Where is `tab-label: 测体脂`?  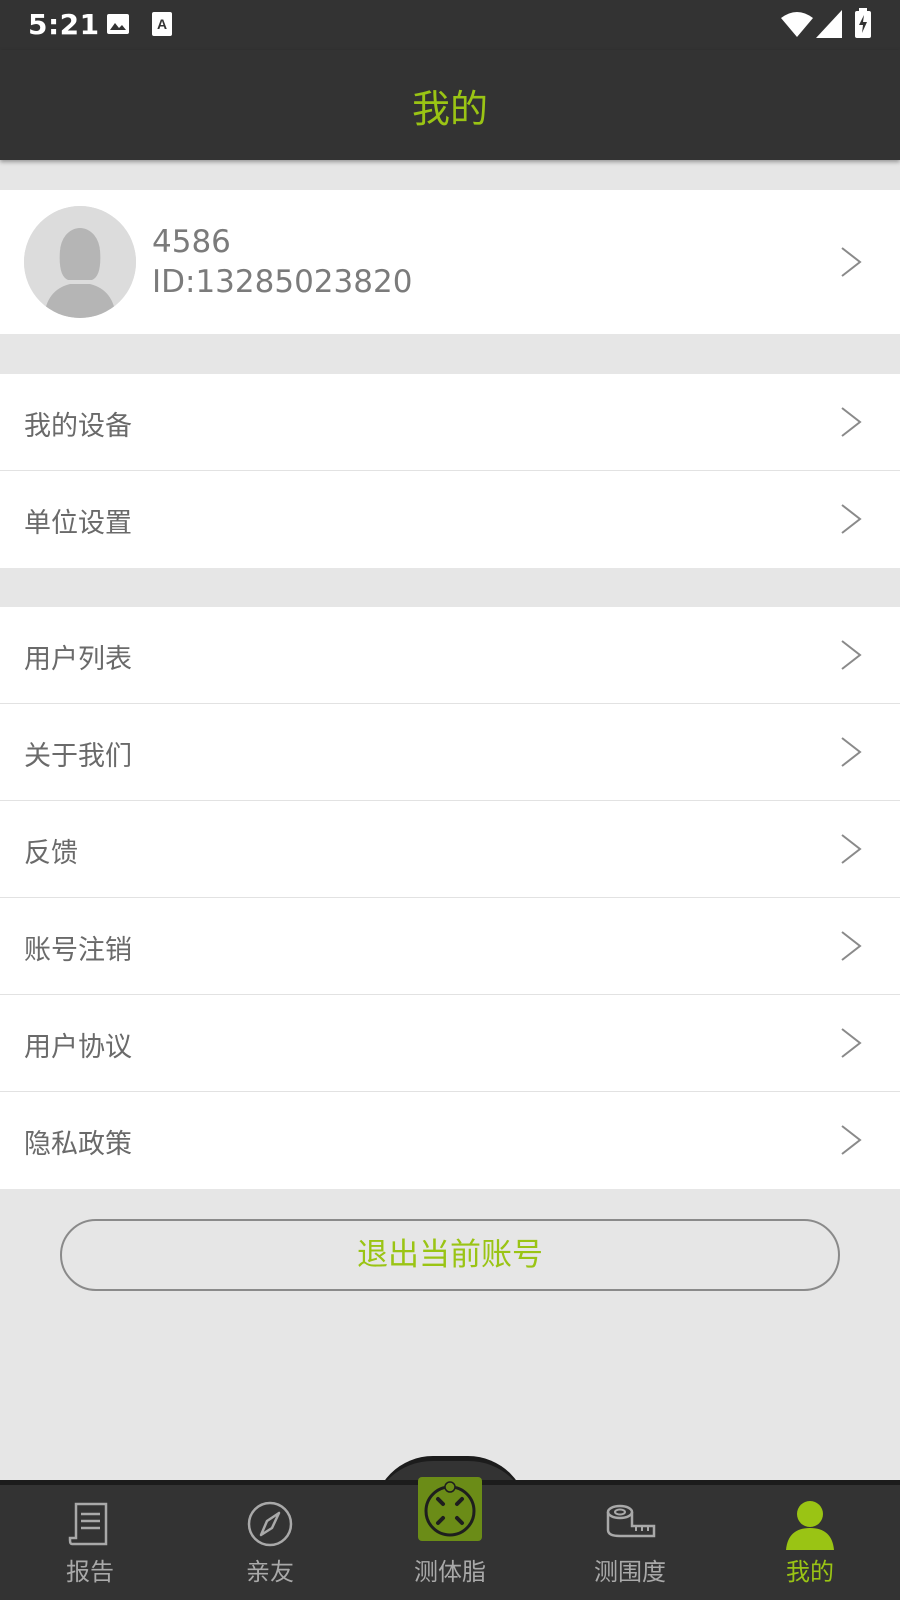
tab-label: 测体脂 is located at coordinates (450, 1572).